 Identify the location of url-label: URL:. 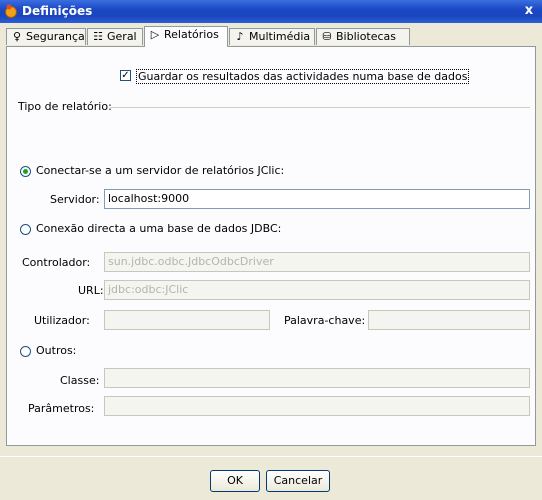
(91, 290).